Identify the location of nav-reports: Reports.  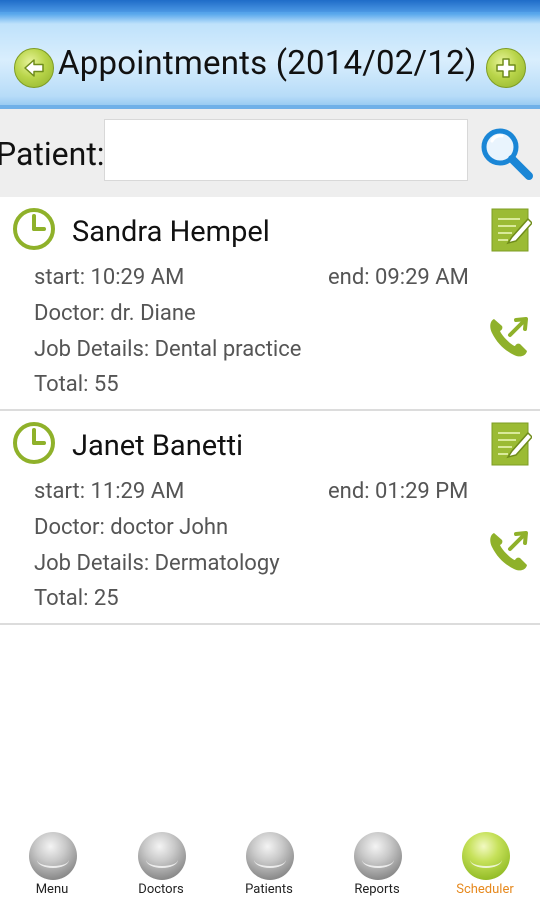
(377, 863).